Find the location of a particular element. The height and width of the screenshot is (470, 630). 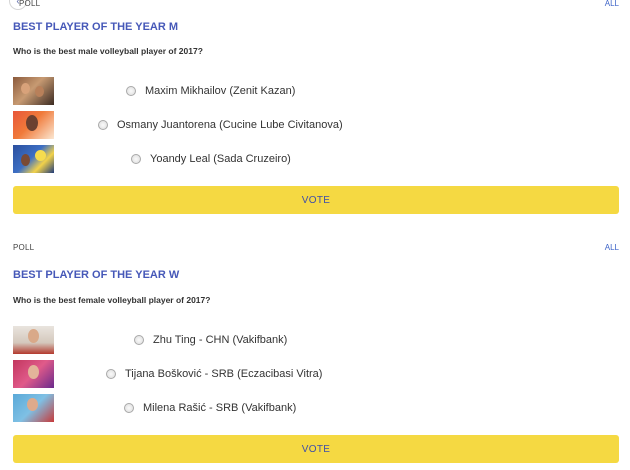

poll-option: Zhu Ting - CHN (Vakifbank) is located at coordinates (318, 340).